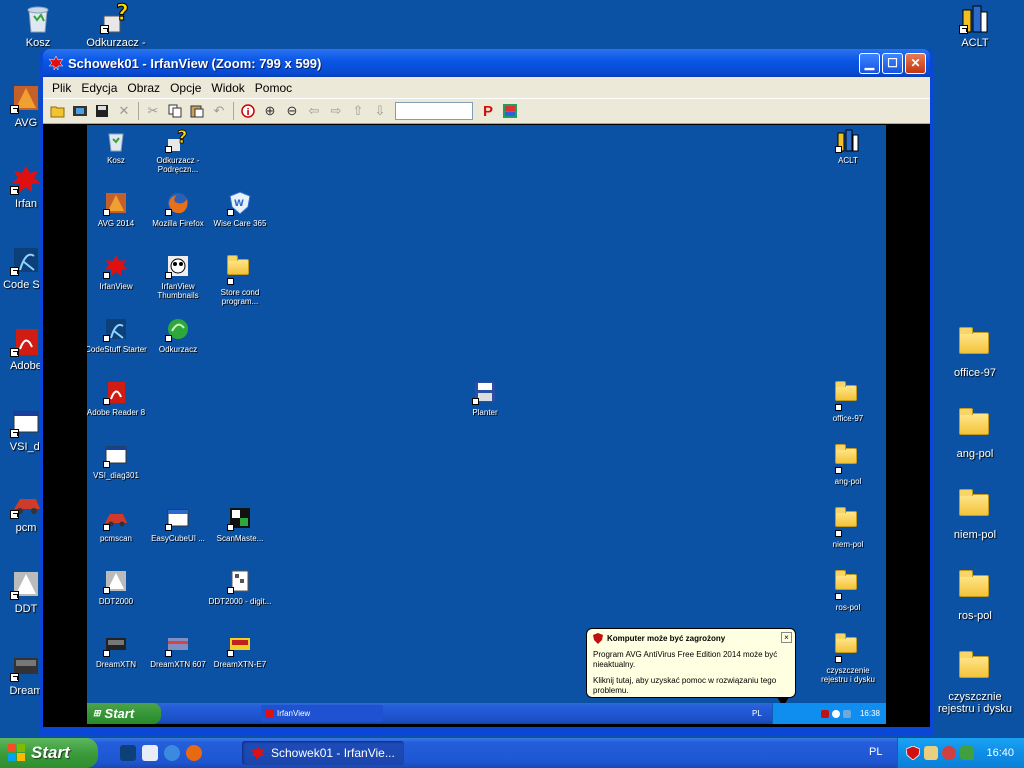 Image resolution: width=1024 pixels, height=768 pixels. Describe the element at coordinates (116, 266) in the screenshot. I see `irfan-icon` at that location.